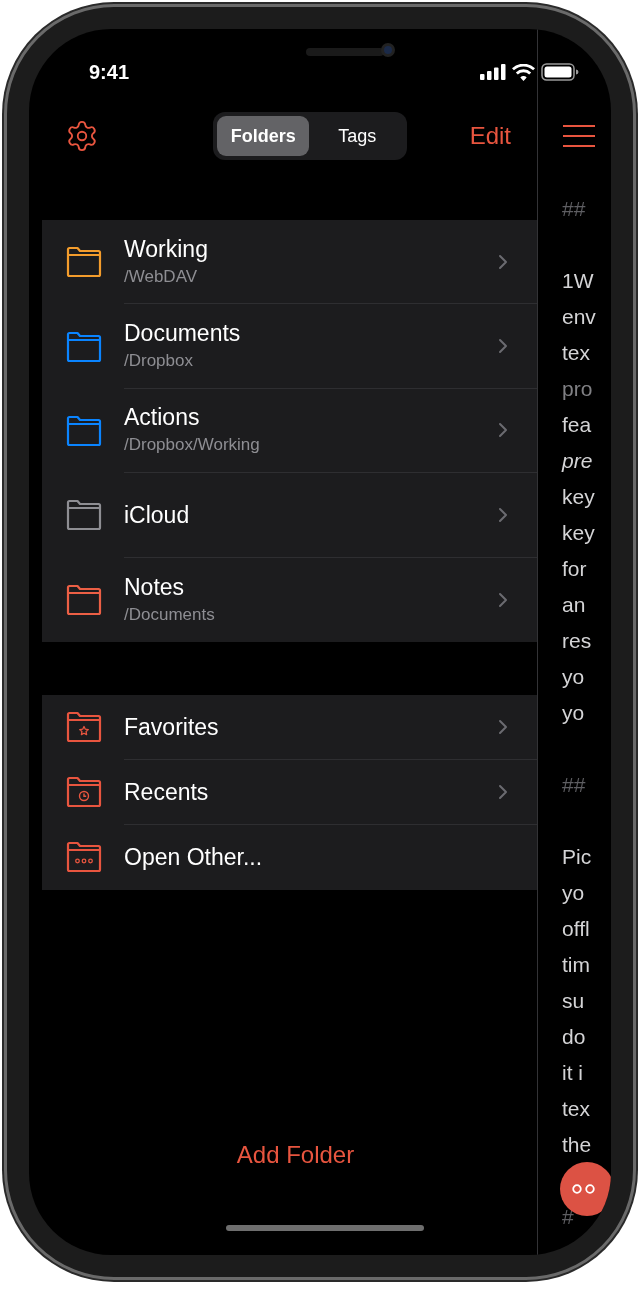  Describe the element at coordinates (307, 417) in the screenshot. I see `folder-name: Actions` at that location.